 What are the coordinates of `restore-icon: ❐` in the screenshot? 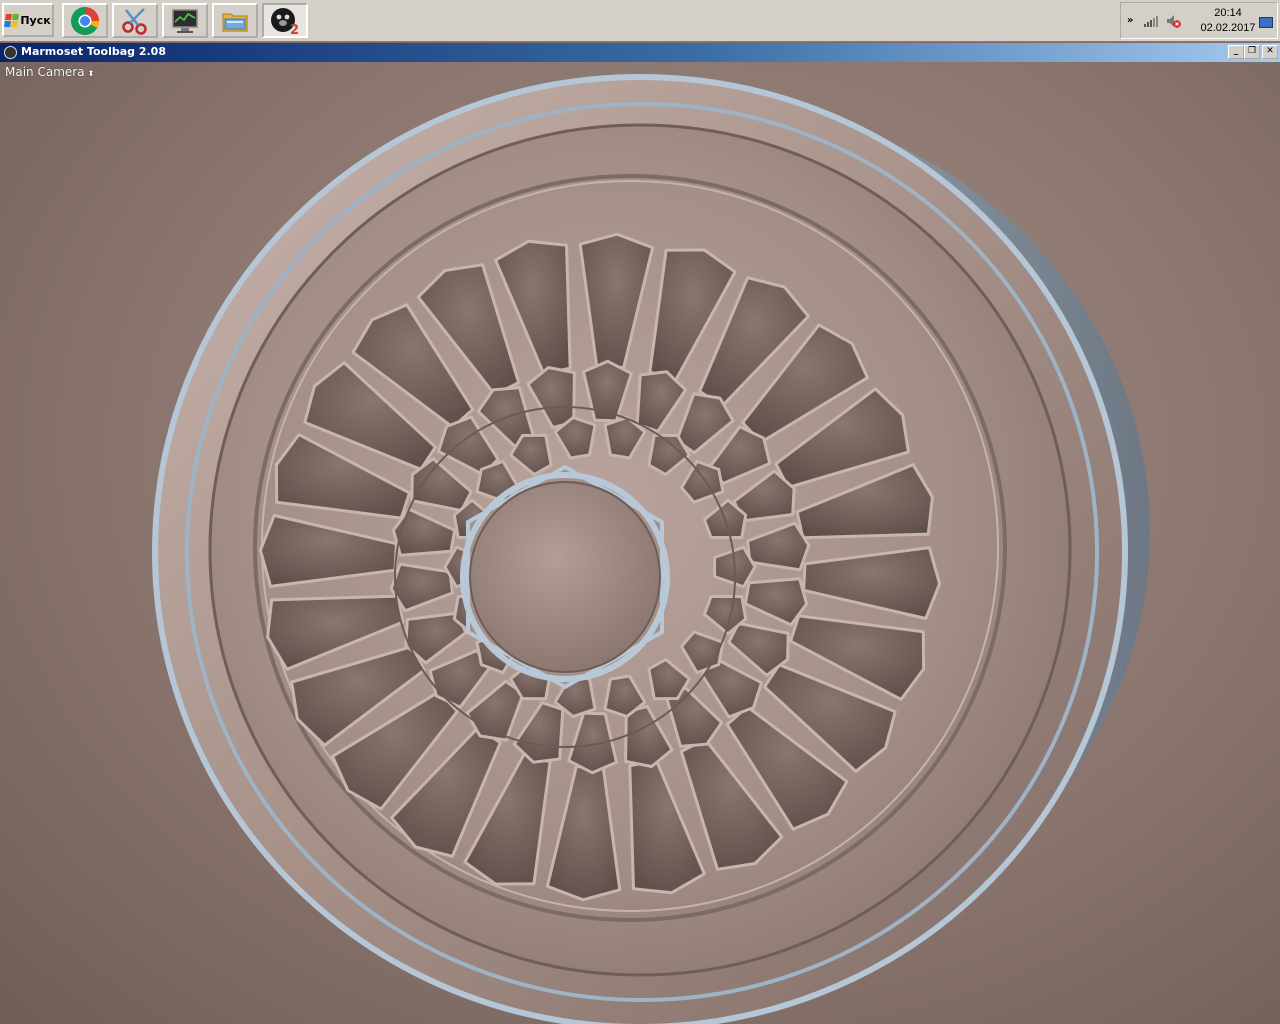 It's located at (1252, 51).